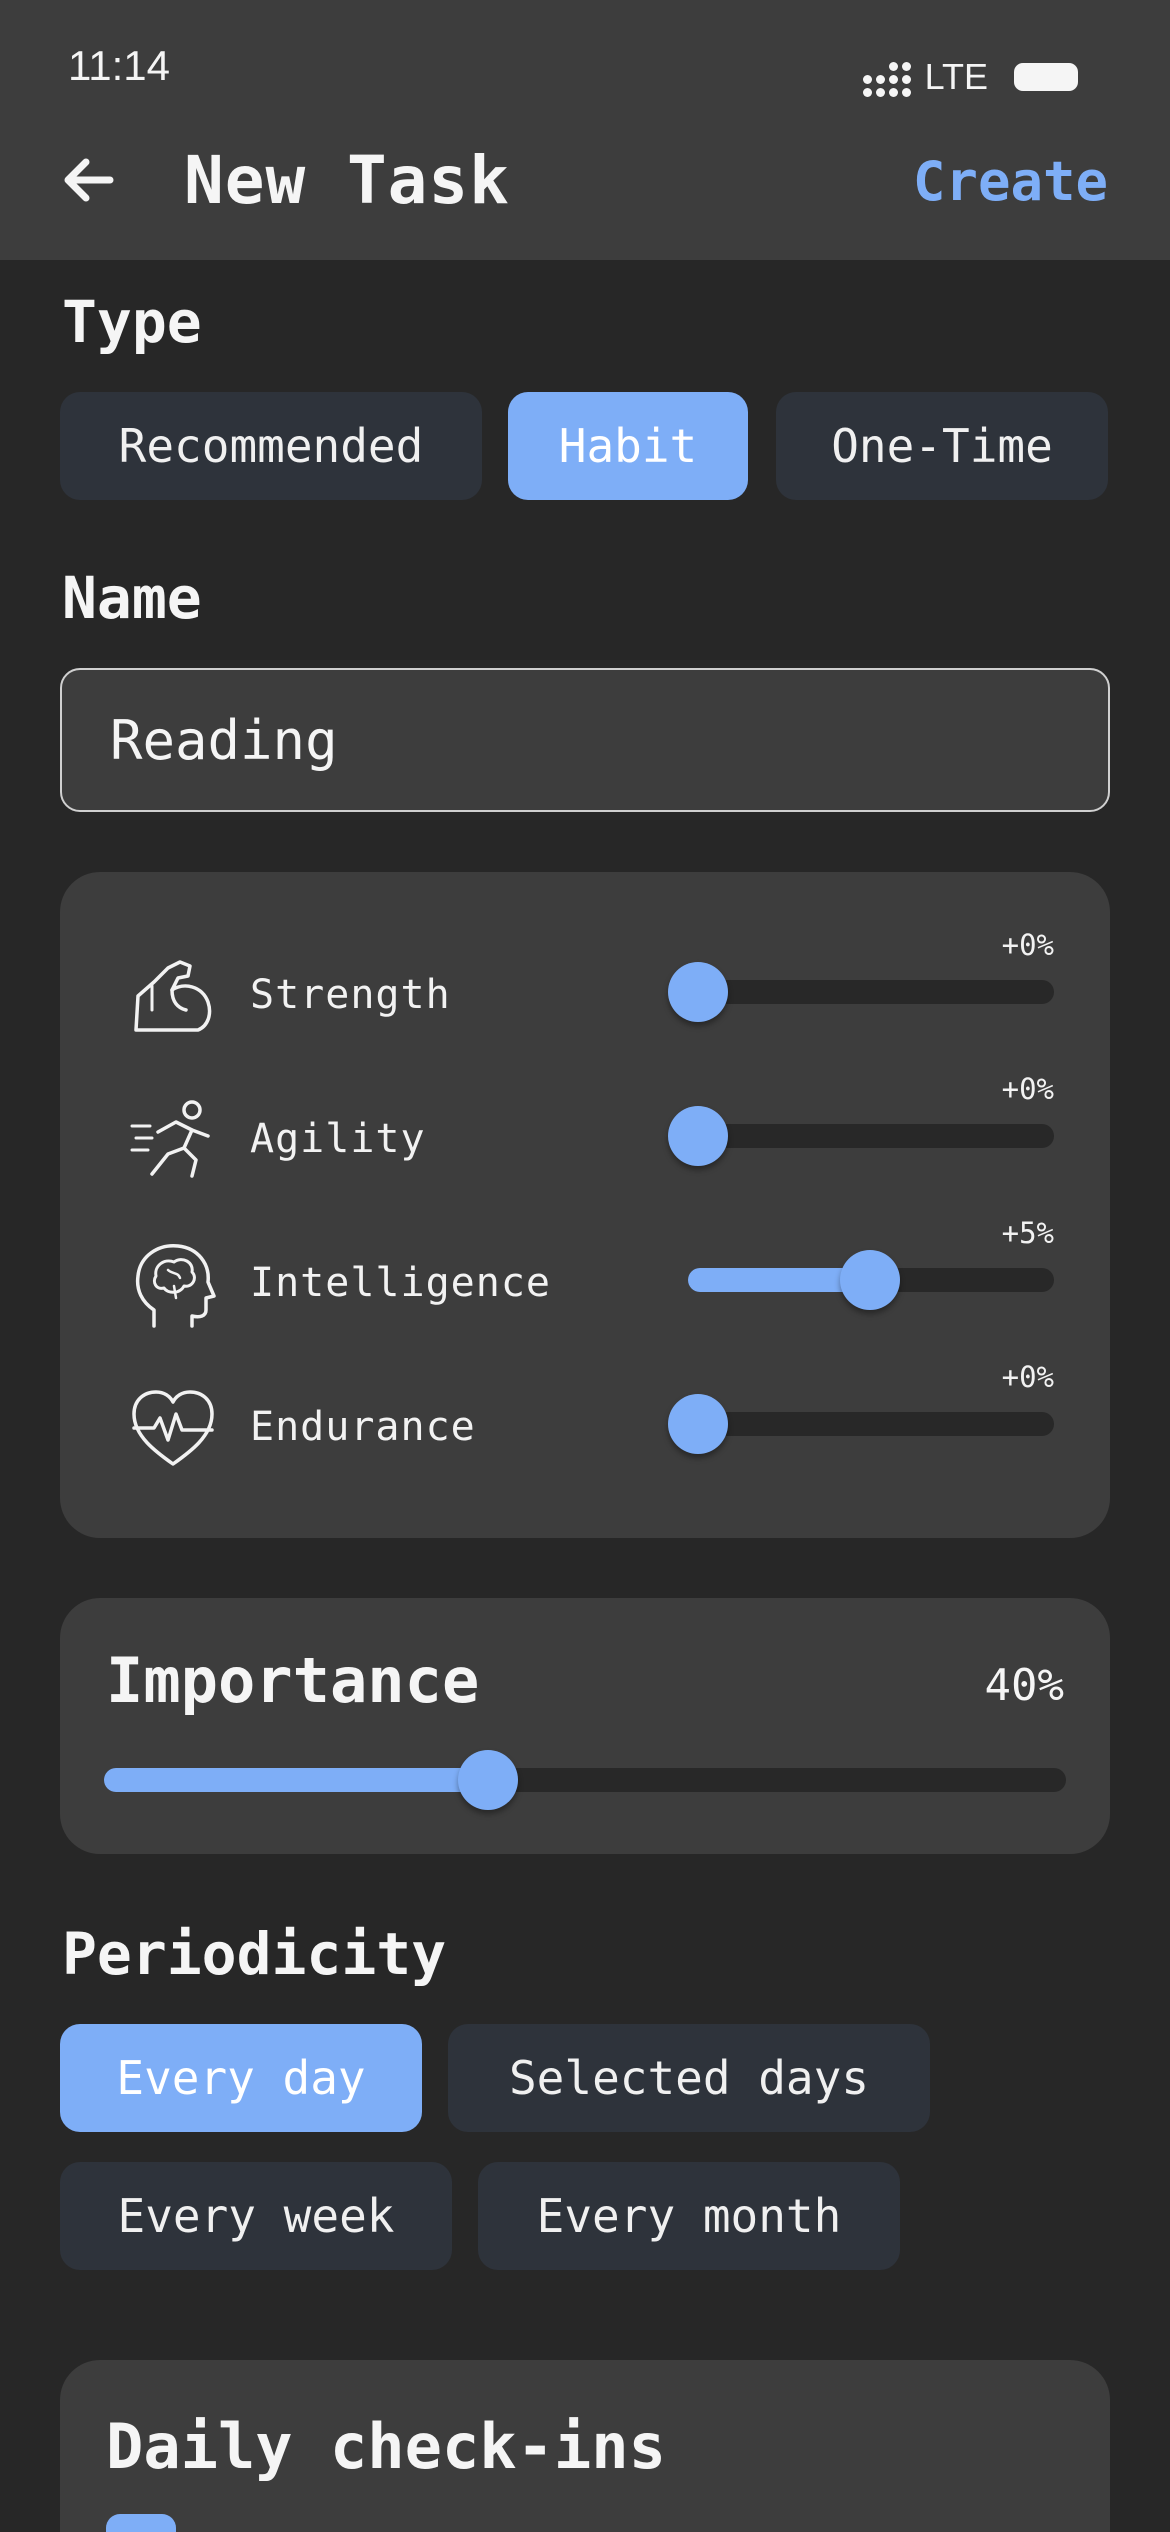 This screenshot has height=2532, width=1170. I want to click on periodicity-chip-selected-days: Selected days, so click(689, 2078).